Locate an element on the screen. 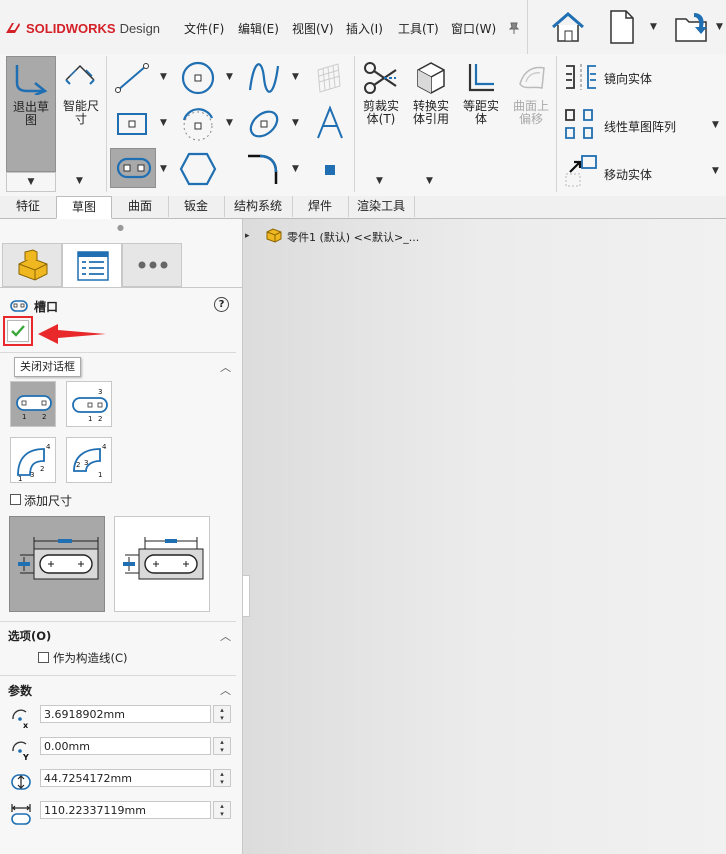 This screenshot has height=854, width=726. smart-dimension-dropdown-icon: ▼ is located at coordinates (79, 181).